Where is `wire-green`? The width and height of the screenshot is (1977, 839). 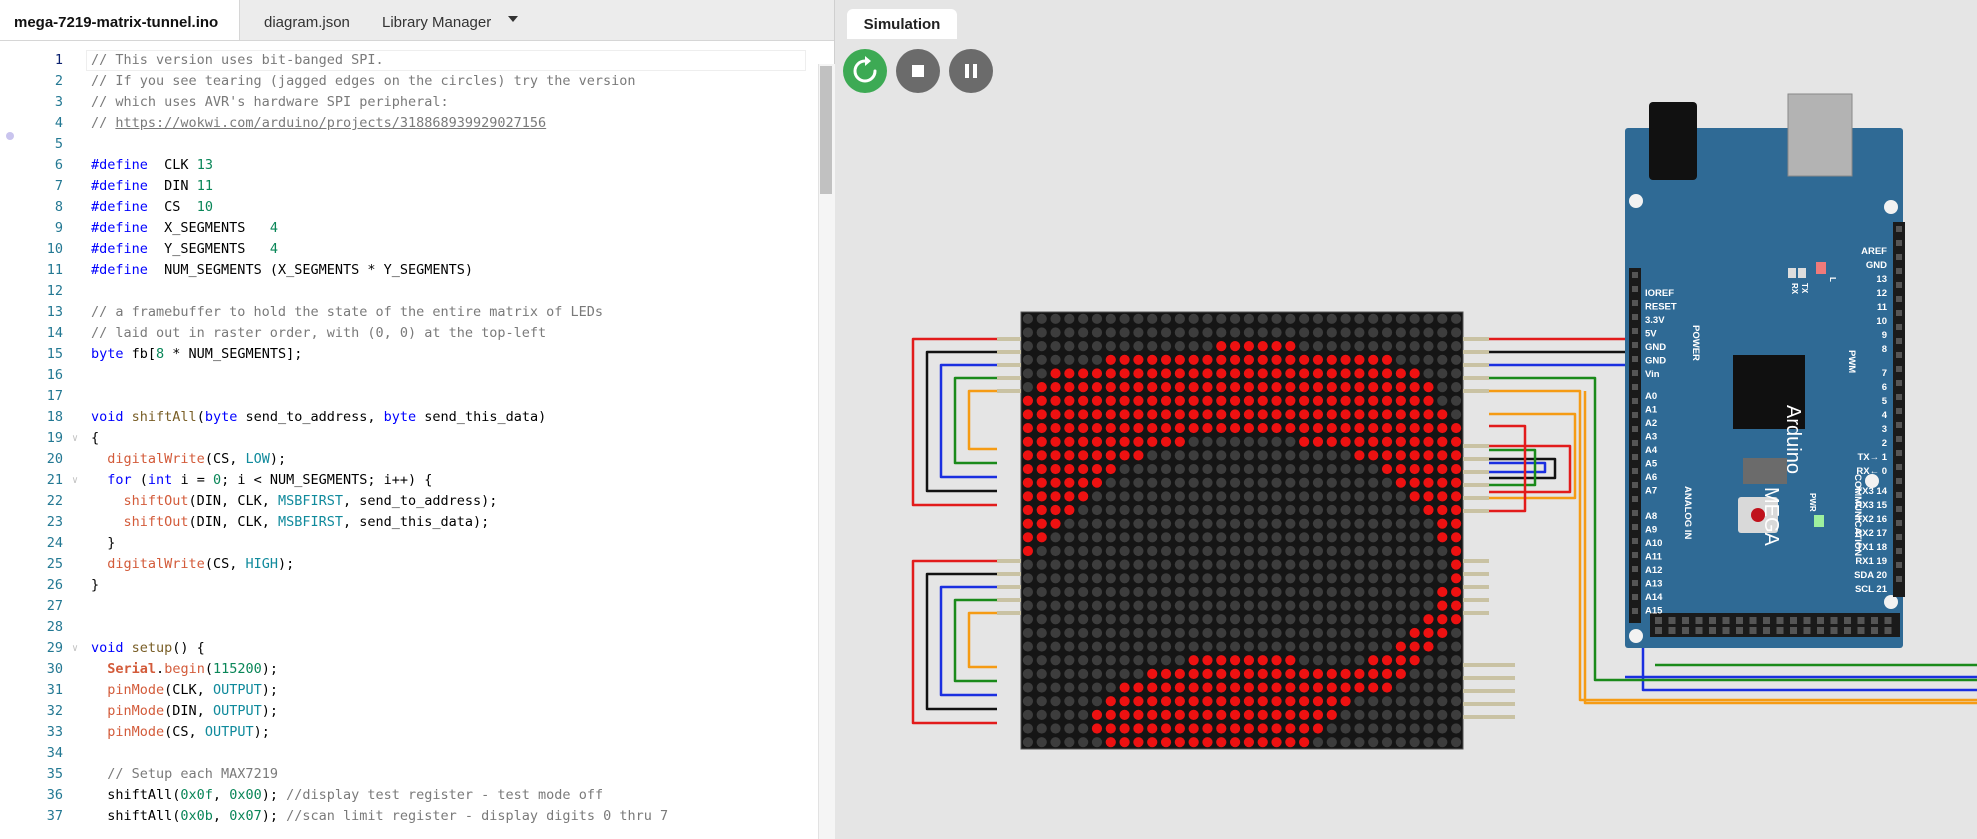
wire-green is located at coordinates (1513, 467).